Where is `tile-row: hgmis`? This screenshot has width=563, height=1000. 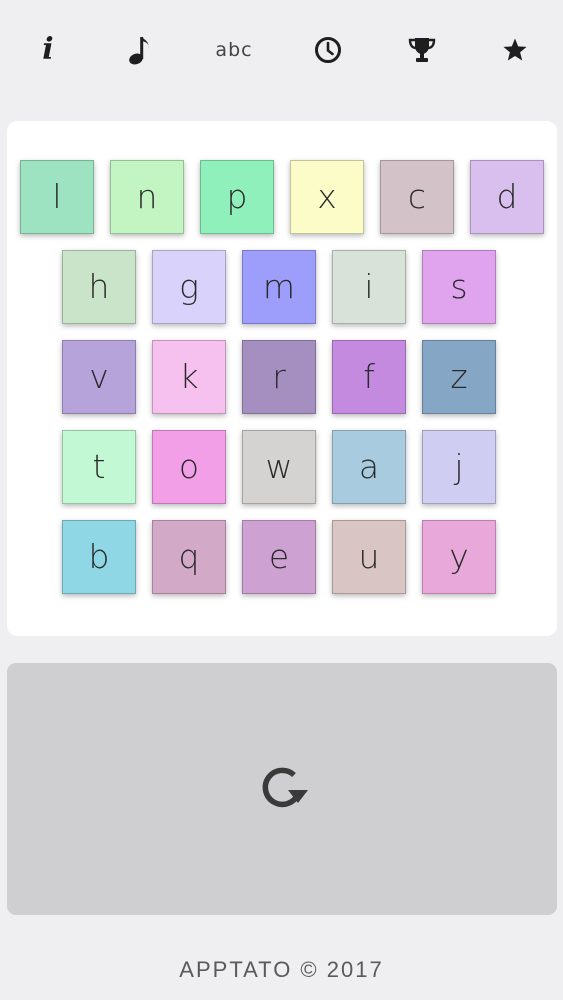 tile-row: hgmis is located at coordinates (282, 288).